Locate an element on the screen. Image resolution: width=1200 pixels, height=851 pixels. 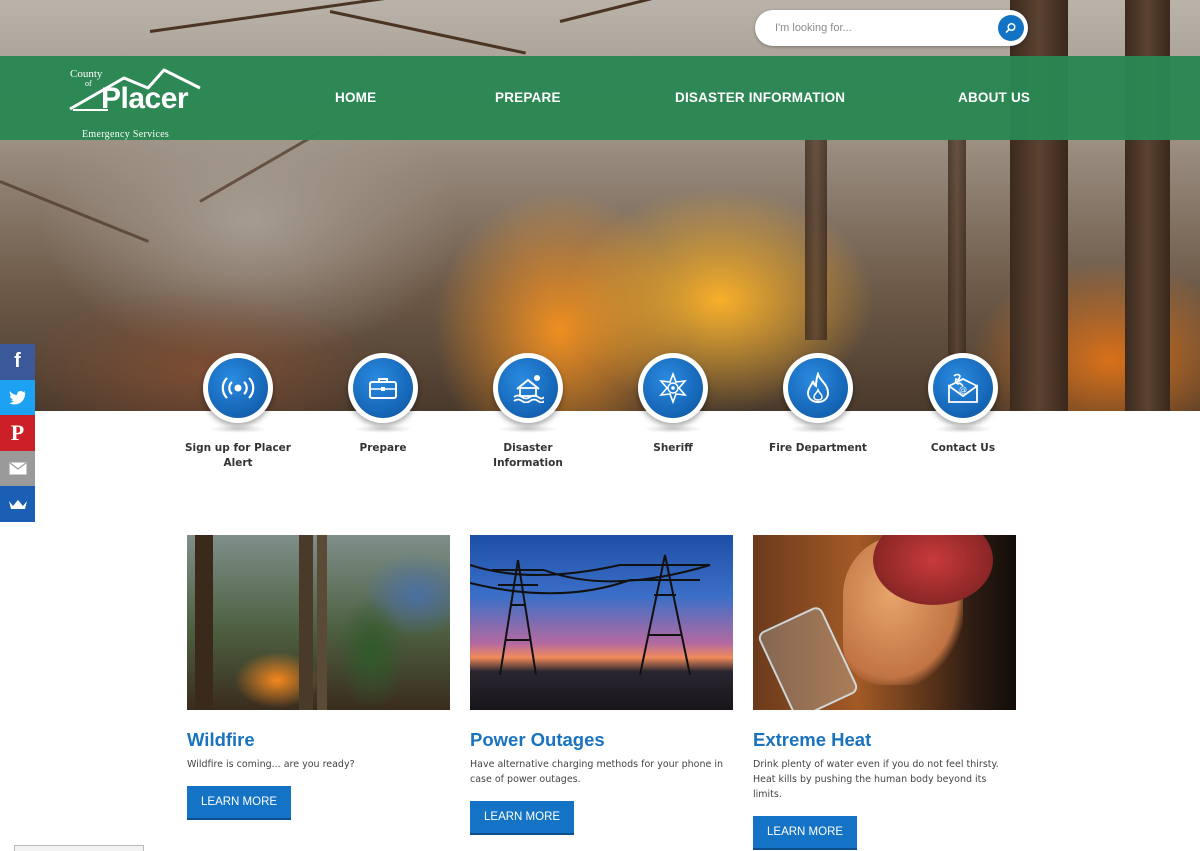
wildfire-photo is located at coordinates (318, 622).